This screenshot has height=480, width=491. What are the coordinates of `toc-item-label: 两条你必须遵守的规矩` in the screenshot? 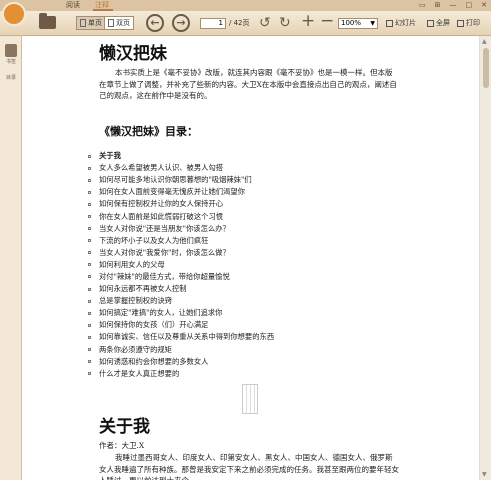 It's located at (135, 349).